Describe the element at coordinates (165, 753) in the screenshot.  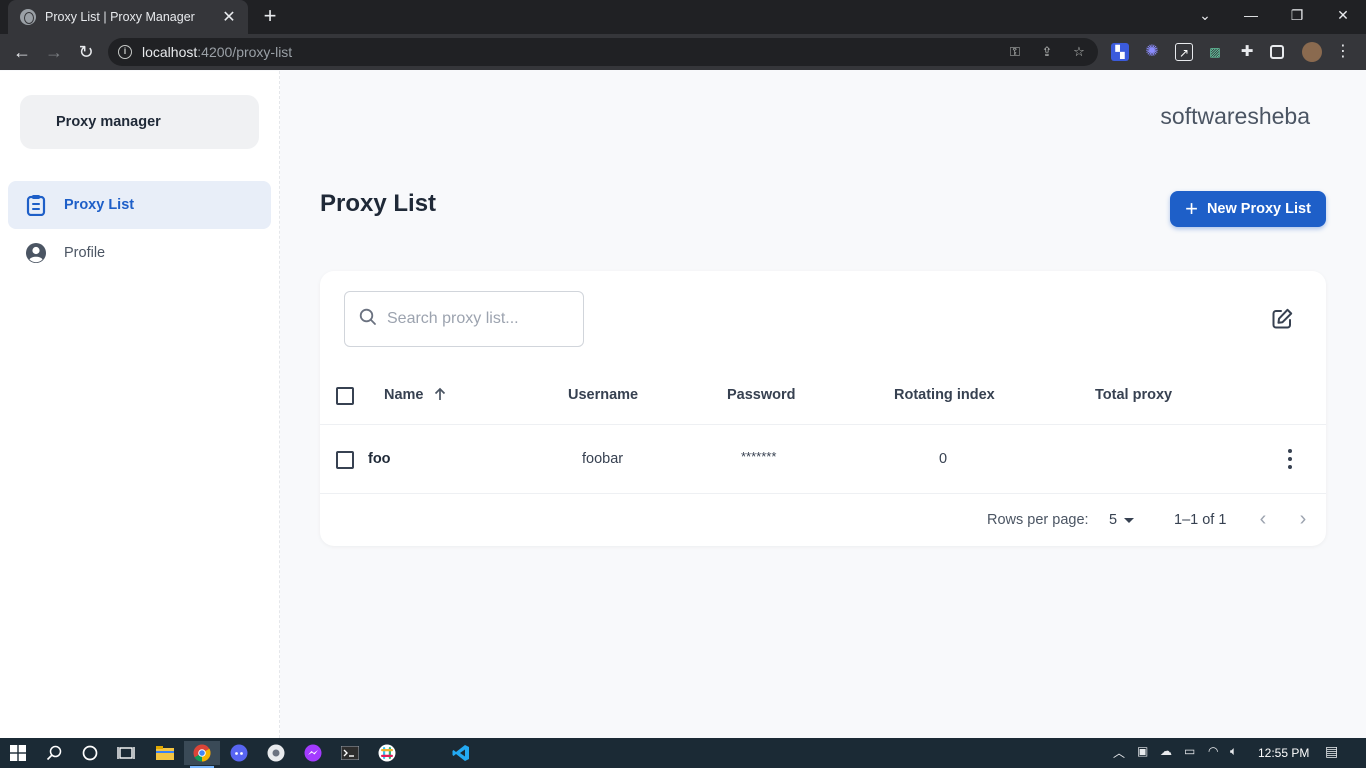
I see `file-explorer-icon` at that location.